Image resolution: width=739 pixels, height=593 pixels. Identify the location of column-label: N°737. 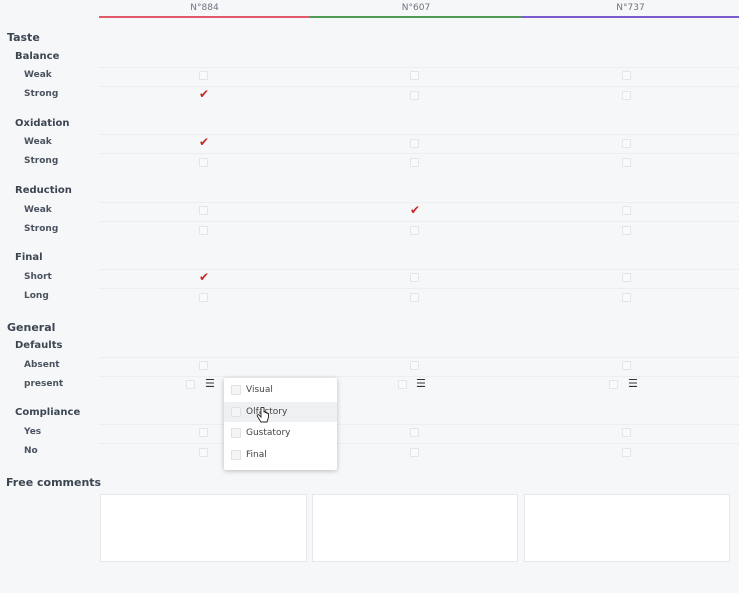
(630, 8).